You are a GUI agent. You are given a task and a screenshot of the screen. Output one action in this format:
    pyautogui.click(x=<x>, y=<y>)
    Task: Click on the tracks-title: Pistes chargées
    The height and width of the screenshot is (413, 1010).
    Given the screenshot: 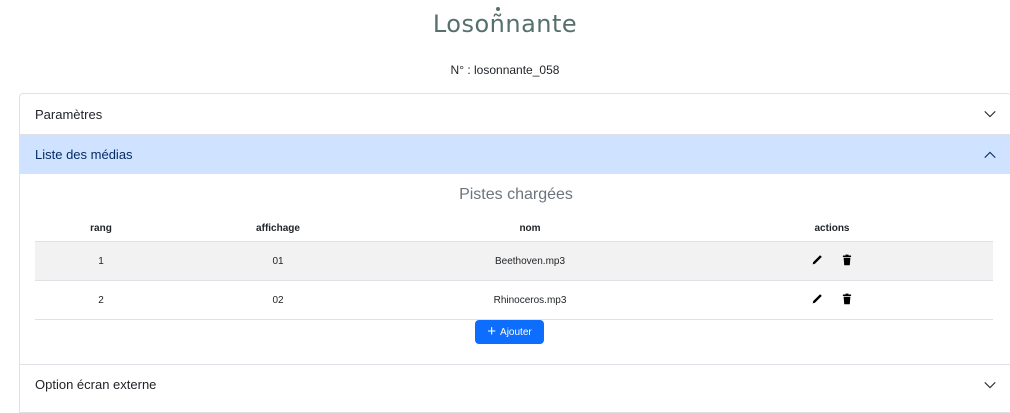 What is the action you would take?
    pyautogui.click(x=516, y=194)
    